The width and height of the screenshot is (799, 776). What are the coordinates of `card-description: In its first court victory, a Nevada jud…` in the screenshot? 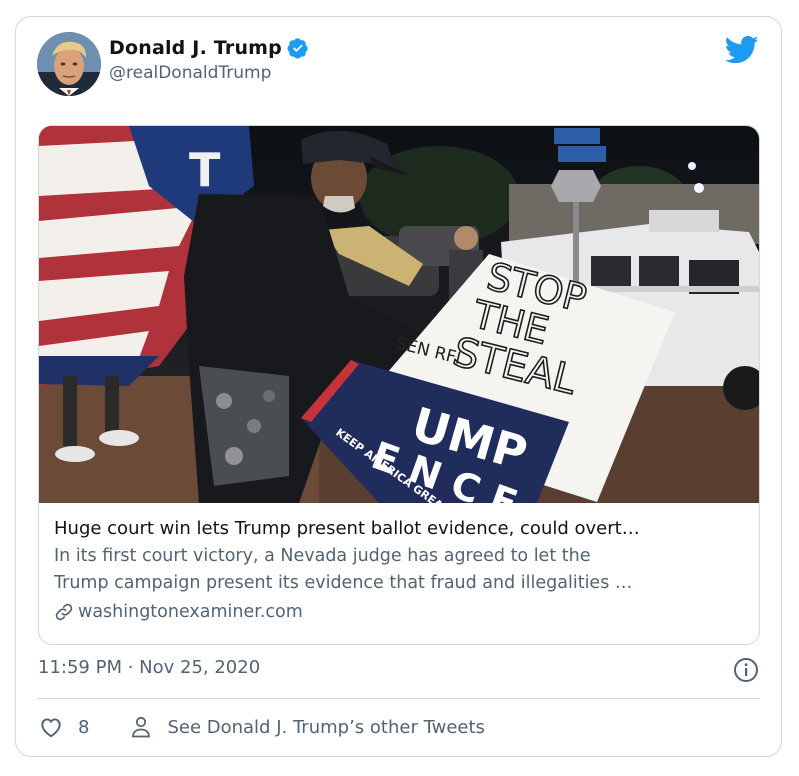 It's located at (404, 570).